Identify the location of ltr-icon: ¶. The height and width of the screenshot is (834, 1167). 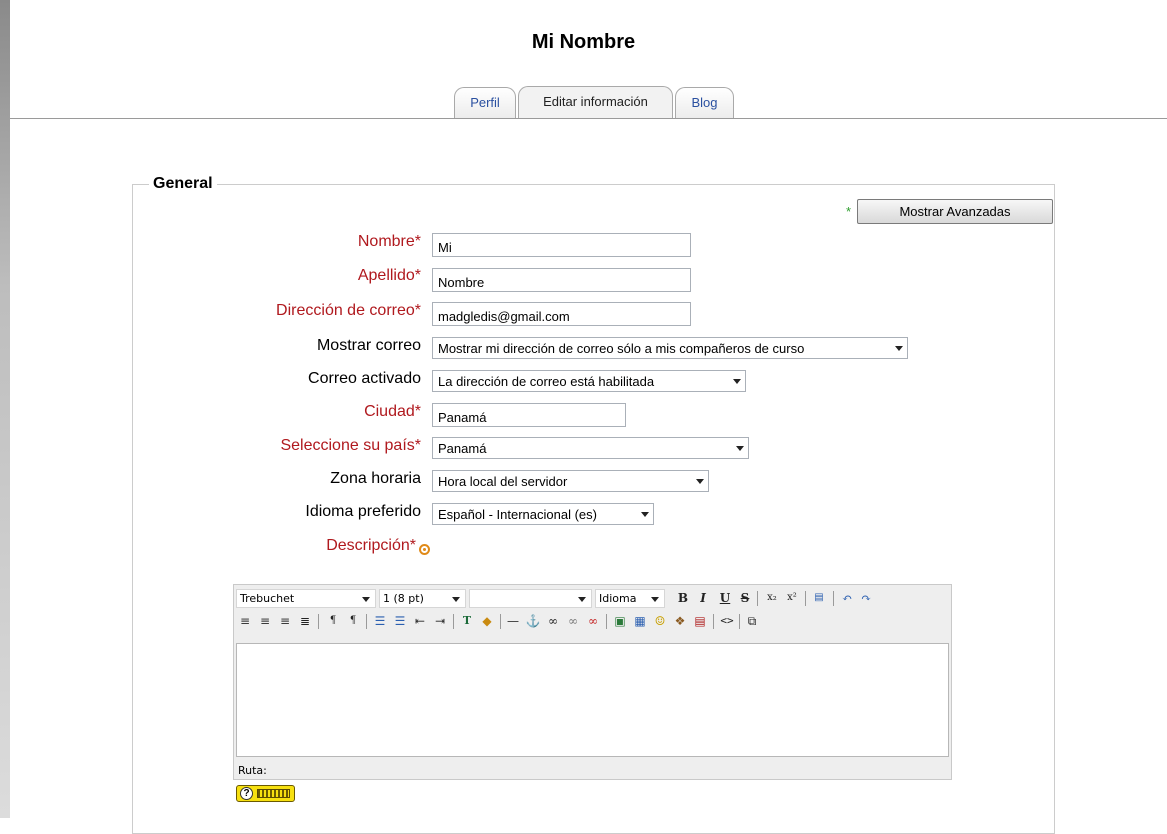
(333, 621).